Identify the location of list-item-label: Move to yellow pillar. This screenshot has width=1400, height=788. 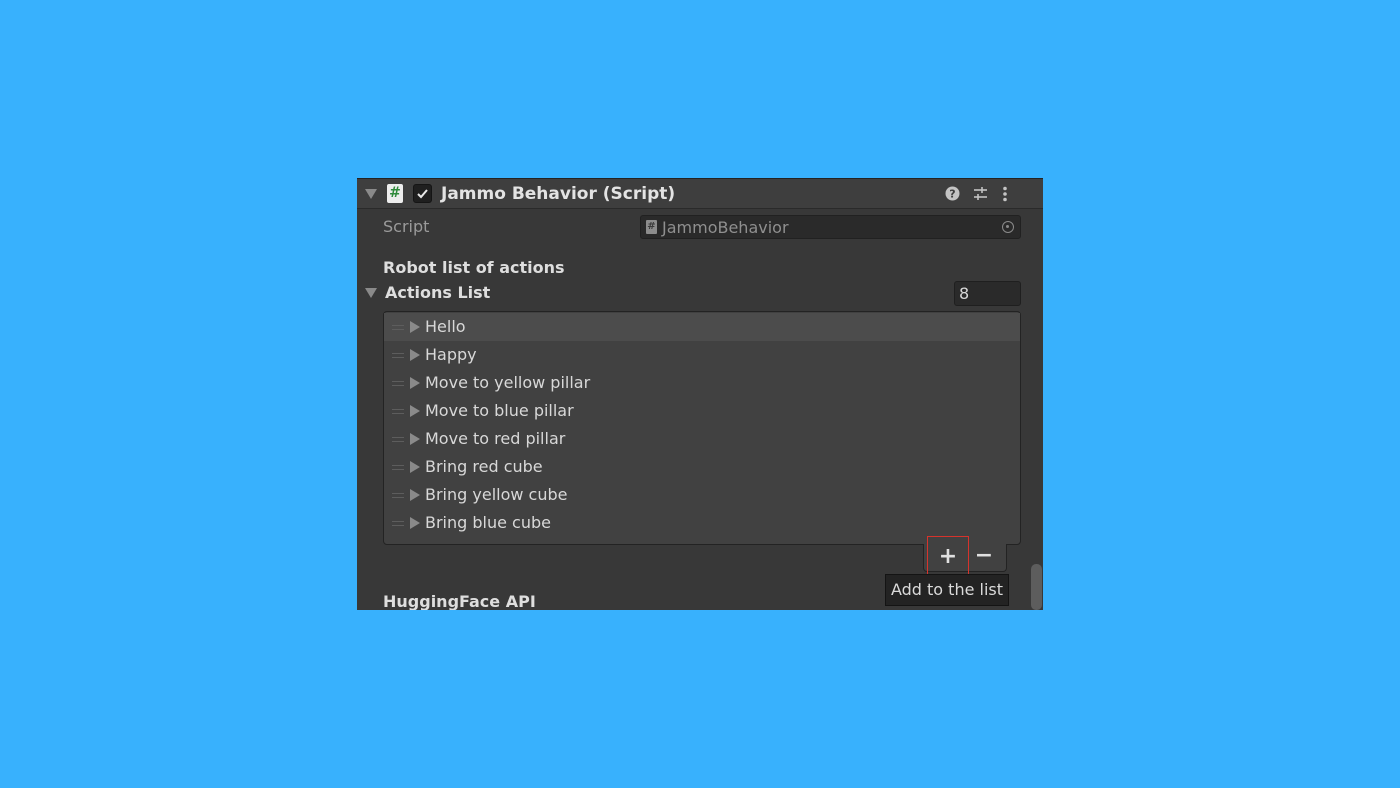
(508, 382).